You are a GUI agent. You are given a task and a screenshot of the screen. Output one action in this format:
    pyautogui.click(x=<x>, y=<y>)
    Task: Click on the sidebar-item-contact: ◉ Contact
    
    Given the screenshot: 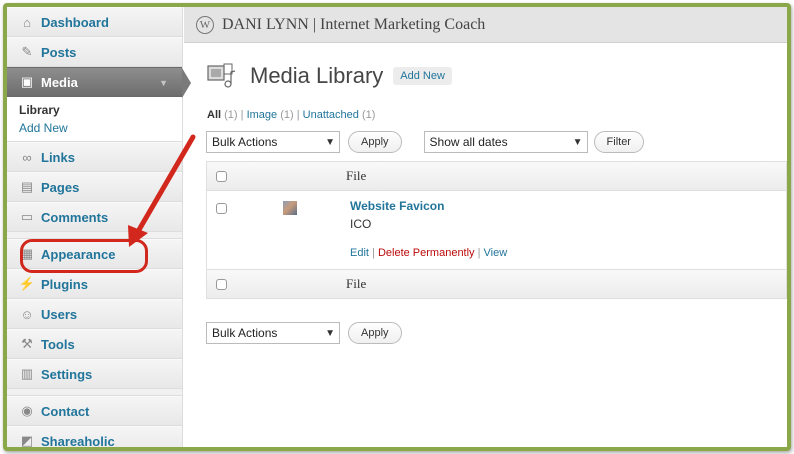 What is the action you would take?
    pyautogui.click(x=94, y=411)
    